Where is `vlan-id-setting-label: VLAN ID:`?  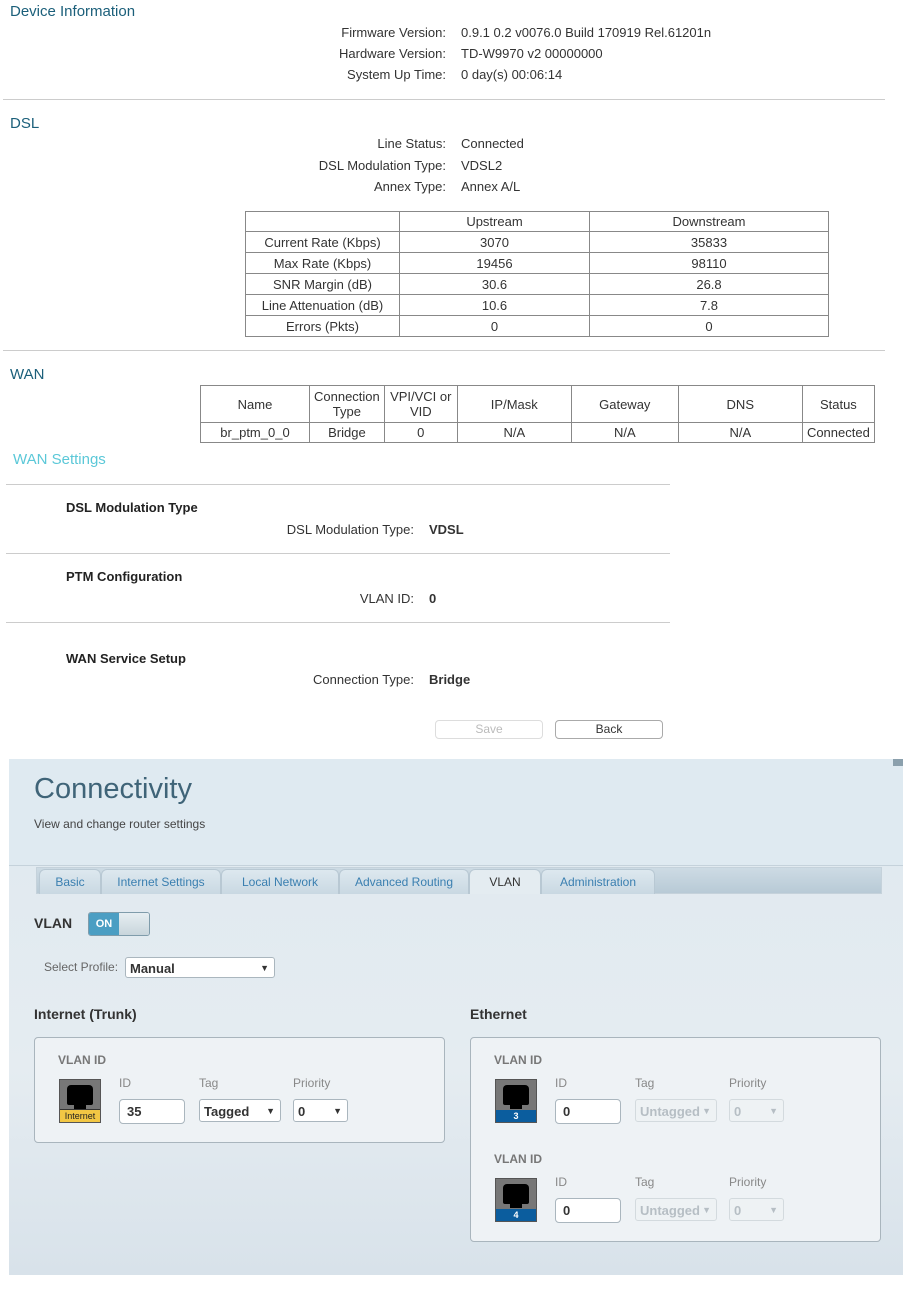
vlan-id-setting-label: VLAN ID: is located at coordinates (386, 598).